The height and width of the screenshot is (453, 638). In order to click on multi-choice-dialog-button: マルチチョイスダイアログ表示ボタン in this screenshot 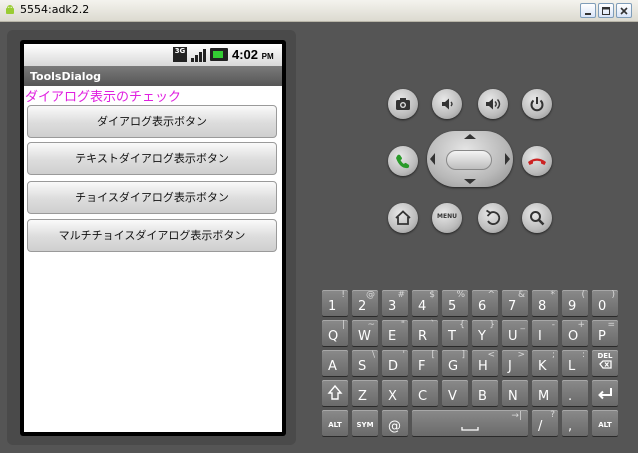, I will do `click(152, 235)`.